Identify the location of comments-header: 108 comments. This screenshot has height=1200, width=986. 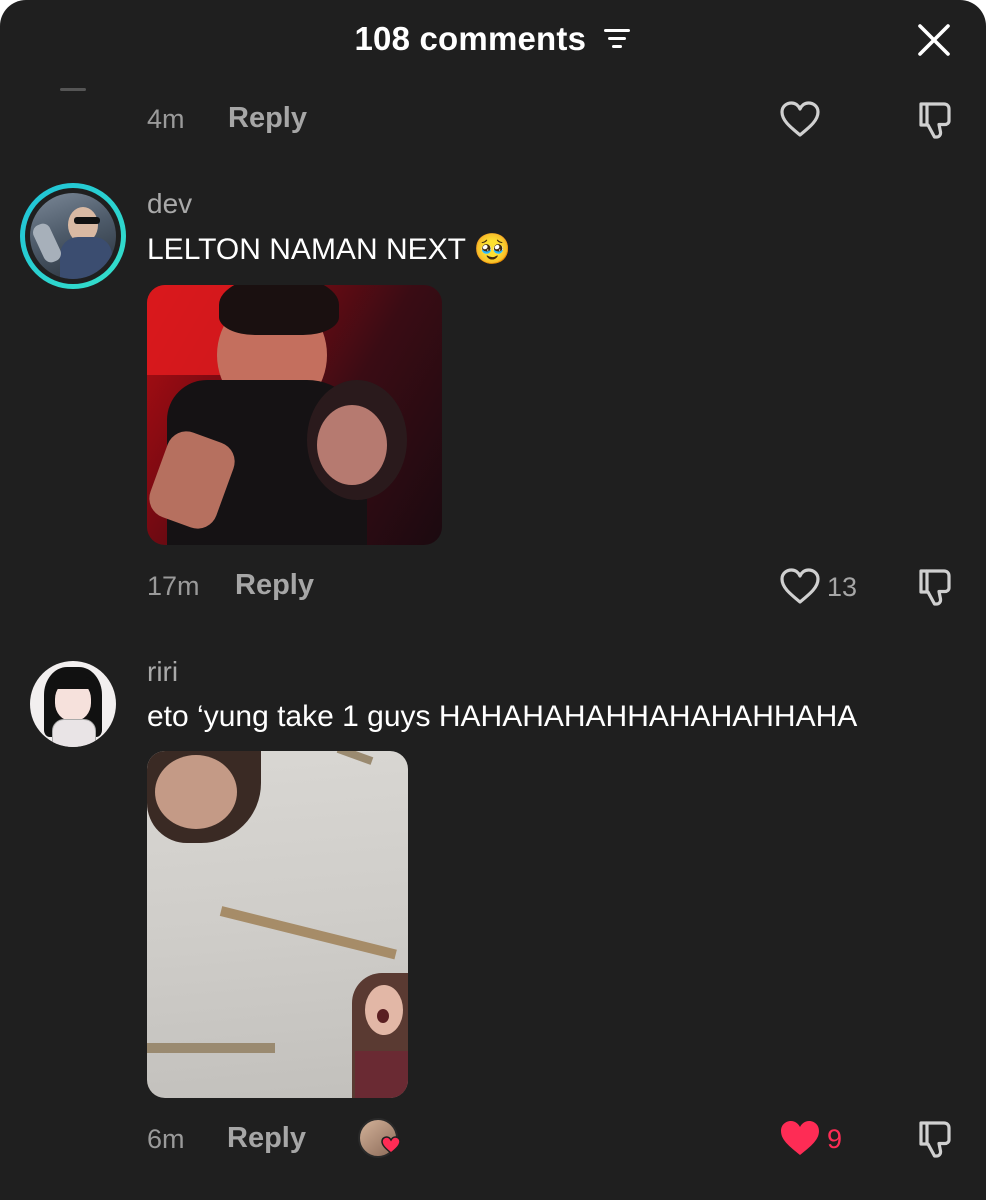
(493, 42).